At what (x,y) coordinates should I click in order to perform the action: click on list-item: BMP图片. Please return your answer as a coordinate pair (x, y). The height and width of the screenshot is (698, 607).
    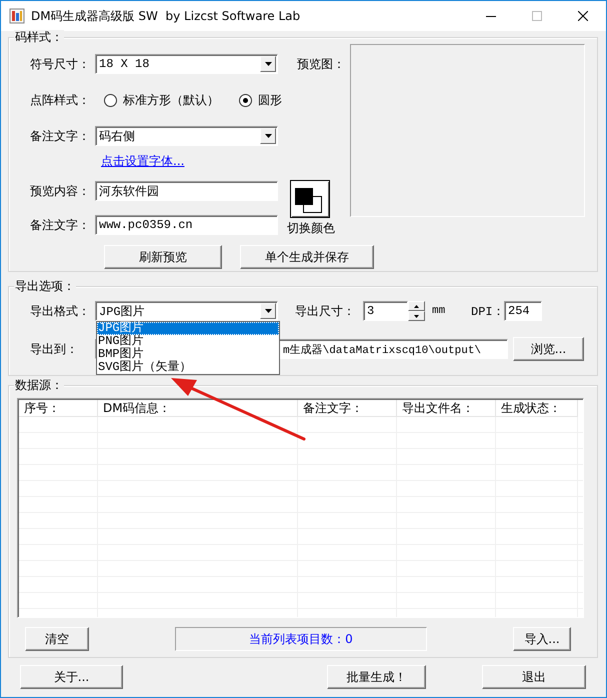
    Looking at the image, I should click on (188, 354).